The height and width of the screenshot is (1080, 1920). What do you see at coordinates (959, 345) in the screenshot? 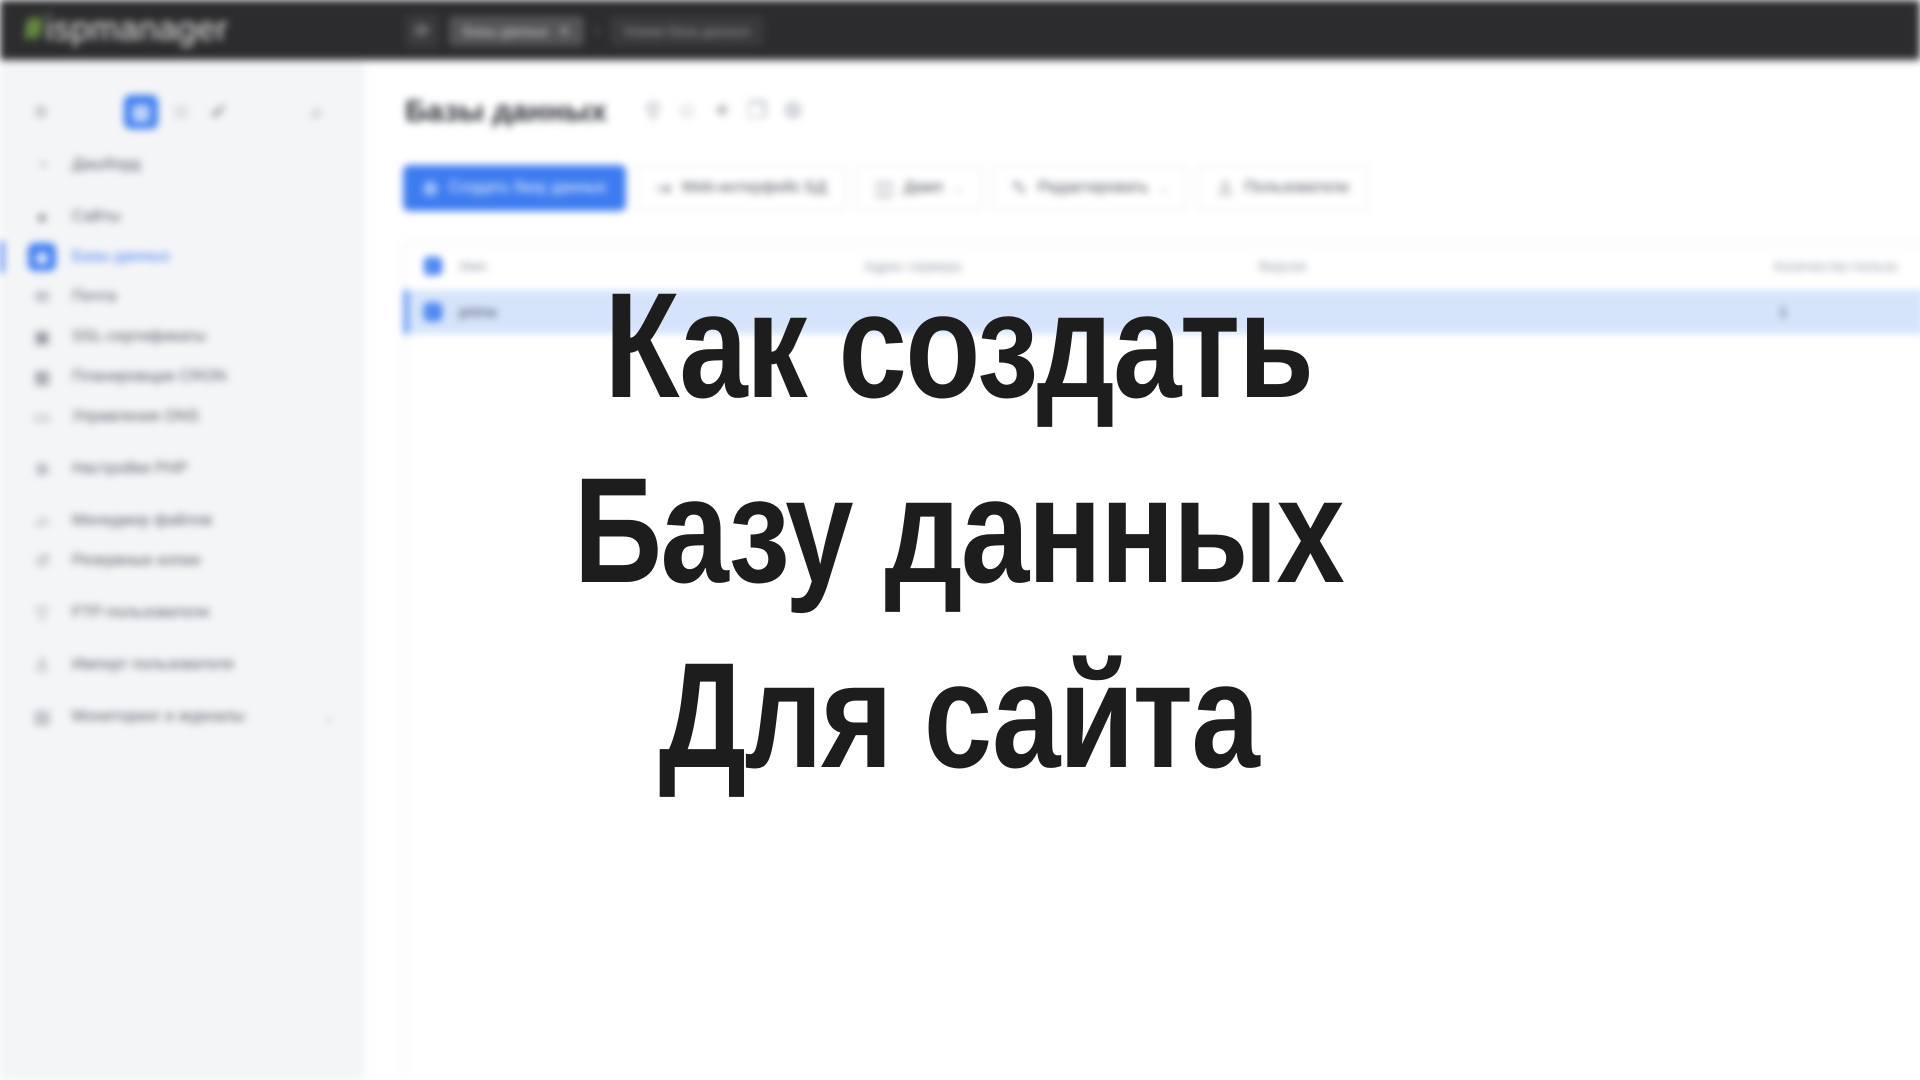
I see `headline-line-1: Как создать` at bounding box center [959, 345].